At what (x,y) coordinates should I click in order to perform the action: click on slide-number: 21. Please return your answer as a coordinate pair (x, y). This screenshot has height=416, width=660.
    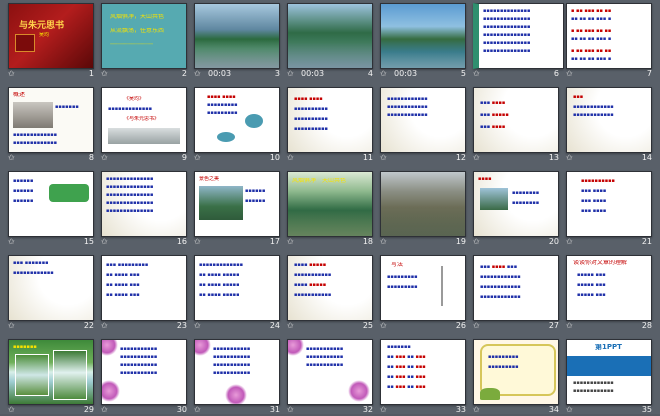
    Looking at the image, I should click on (646, 241).